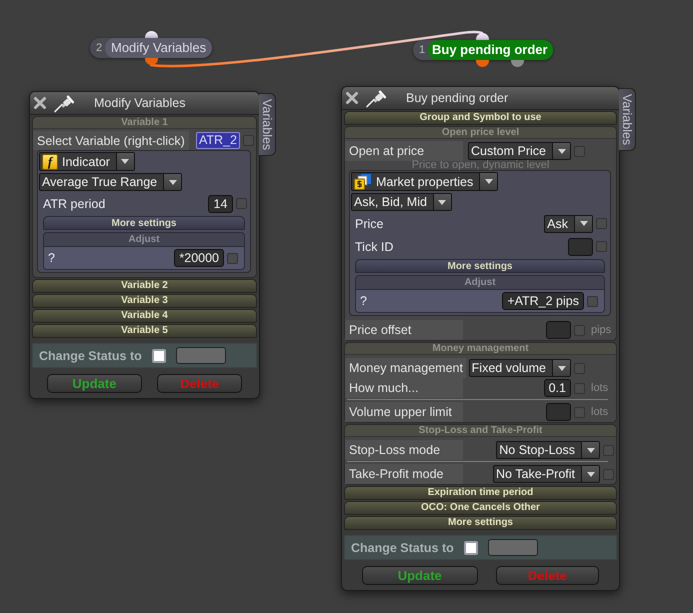 Image resolution: width=693 pixels, height=613 pixels. What do you see at coordinates (601, 330) in the screenshot?
I see `unit-label: pips` at bounding box center [601, 330].